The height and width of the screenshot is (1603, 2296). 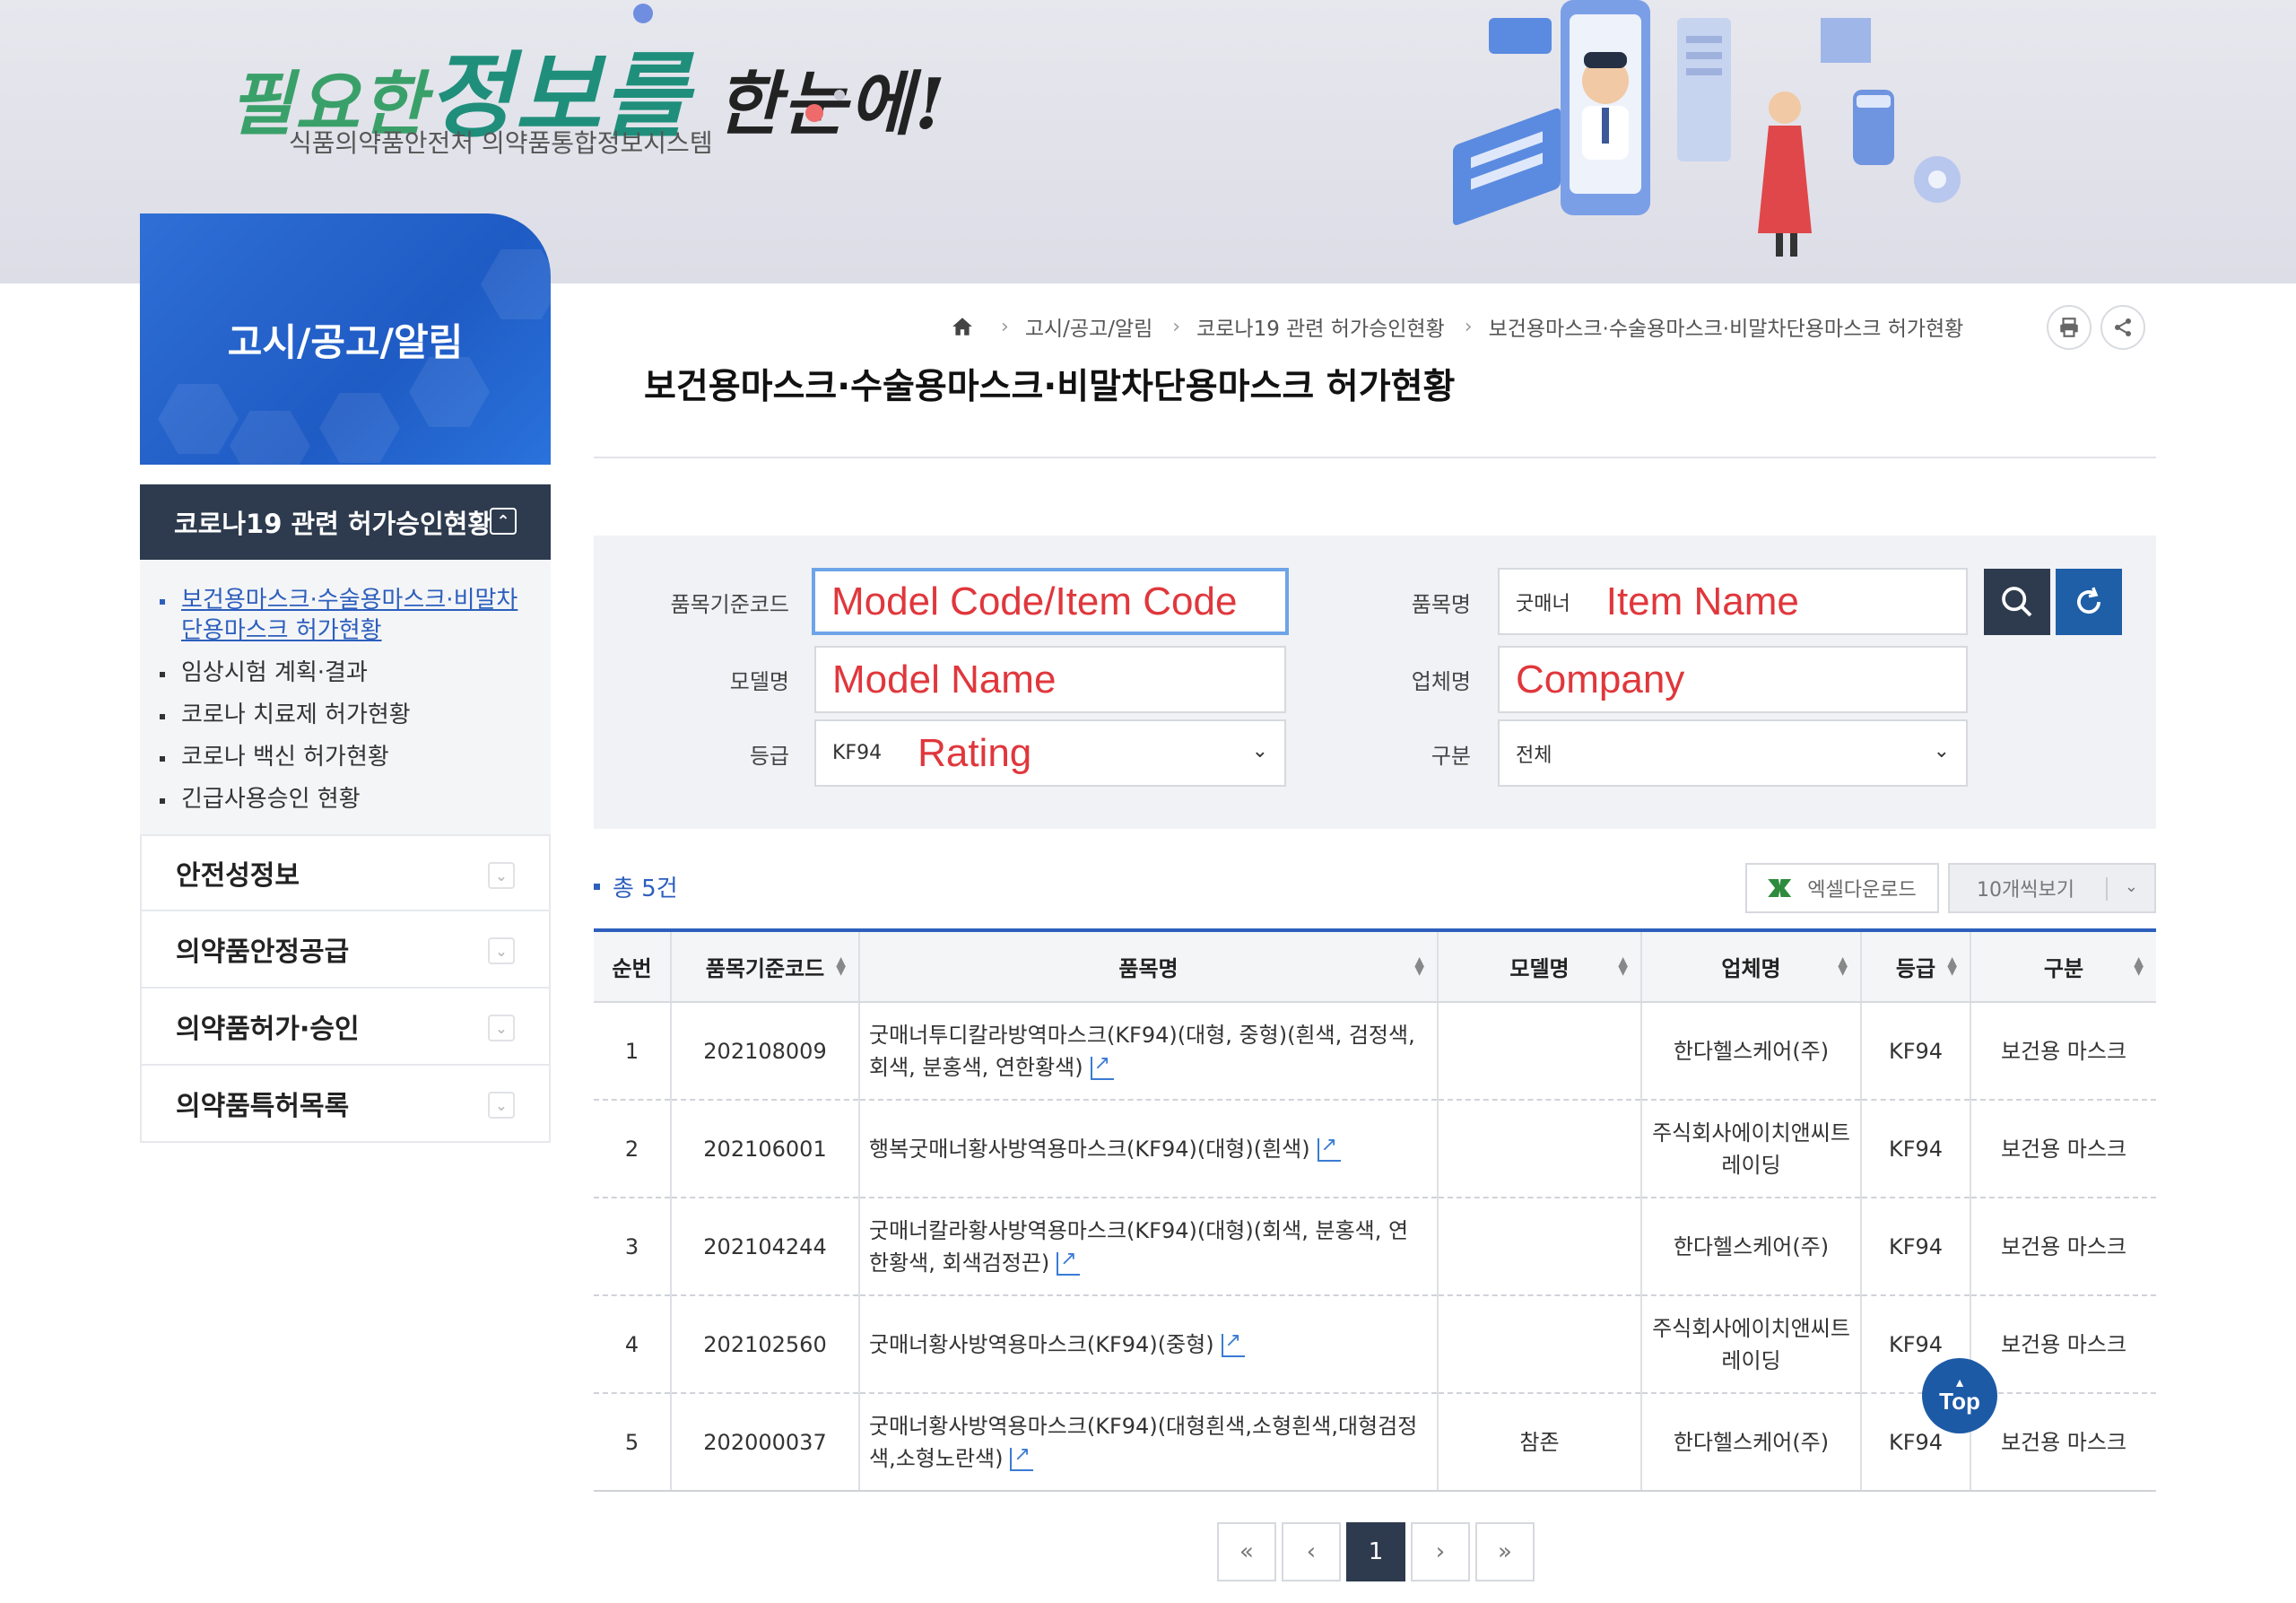 I want to click on col-header-name: 품목명 ▲ ▼, so click(x=1149, y=966).